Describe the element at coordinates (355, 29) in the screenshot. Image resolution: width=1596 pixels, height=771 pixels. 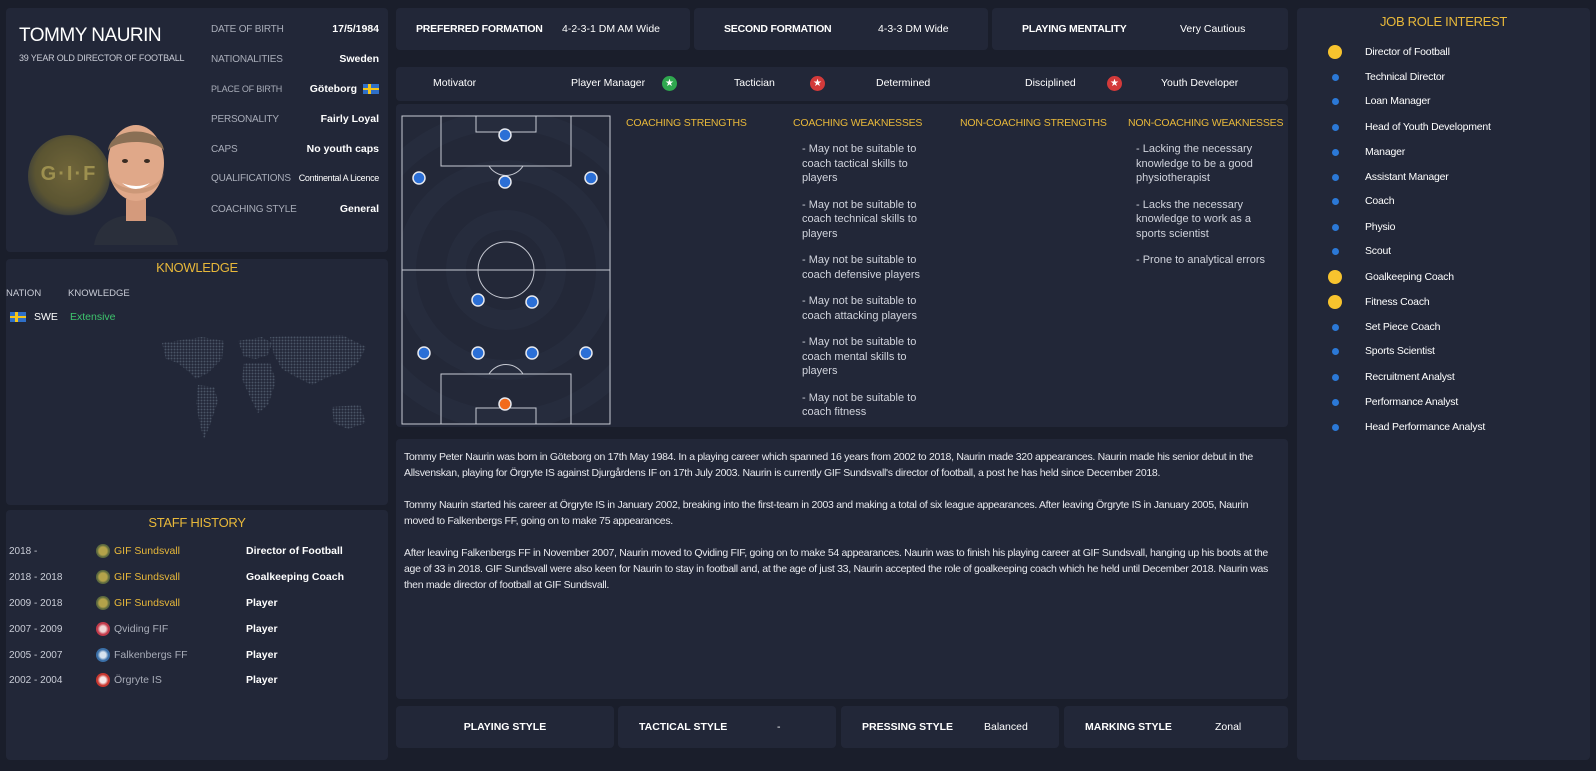
I see `dob-value: 17/5/1984` at that location.